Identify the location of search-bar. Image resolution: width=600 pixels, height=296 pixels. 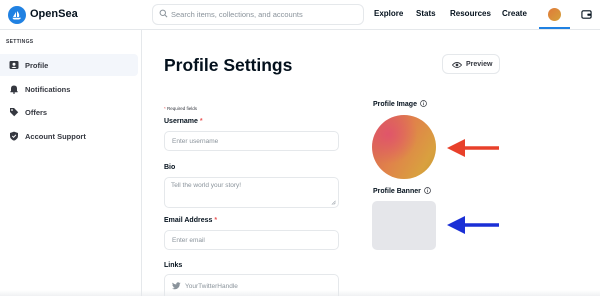
(258, 14).